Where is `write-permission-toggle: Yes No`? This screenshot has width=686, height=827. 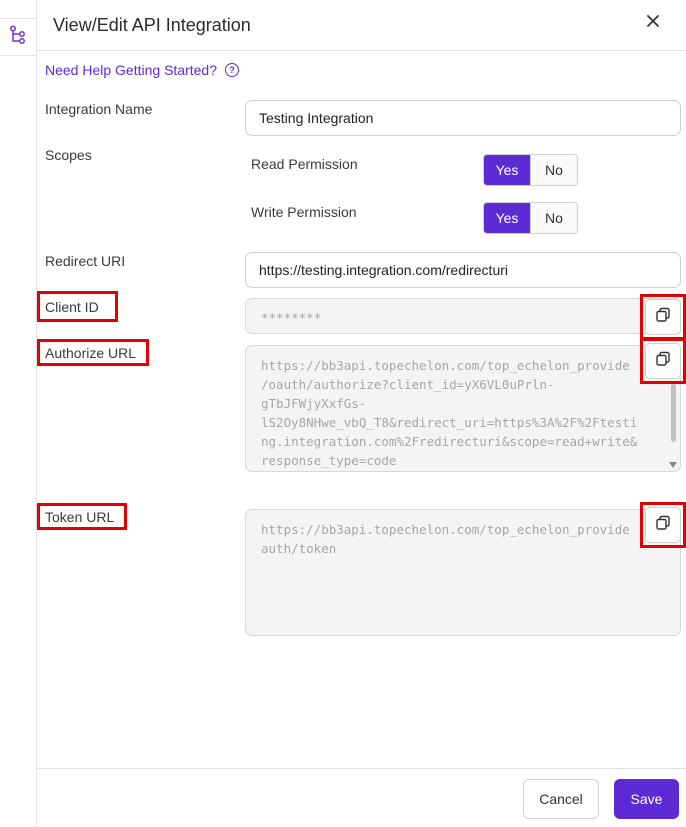 write-permission-toggle: Yes No is located at coordinates (530, 218).